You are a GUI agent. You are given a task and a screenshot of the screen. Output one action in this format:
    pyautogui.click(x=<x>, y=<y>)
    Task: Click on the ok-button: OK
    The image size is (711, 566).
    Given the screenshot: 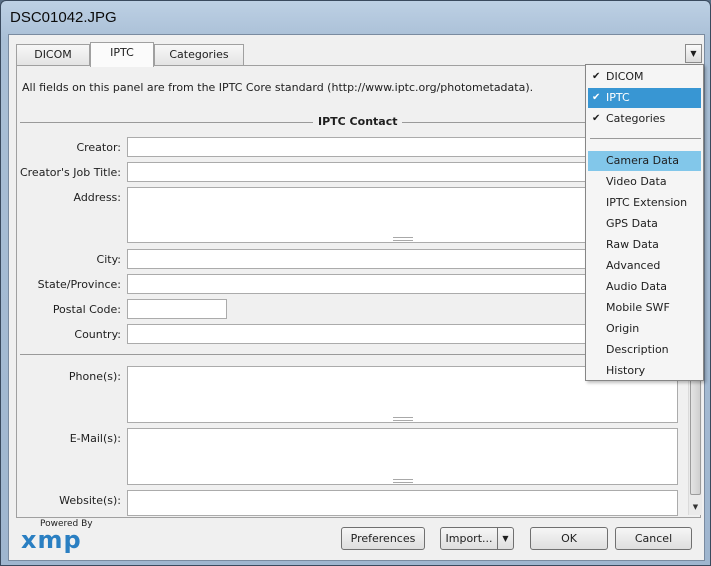 What is the action you would take?
    pyautogui.click(x=569, y=538)
    